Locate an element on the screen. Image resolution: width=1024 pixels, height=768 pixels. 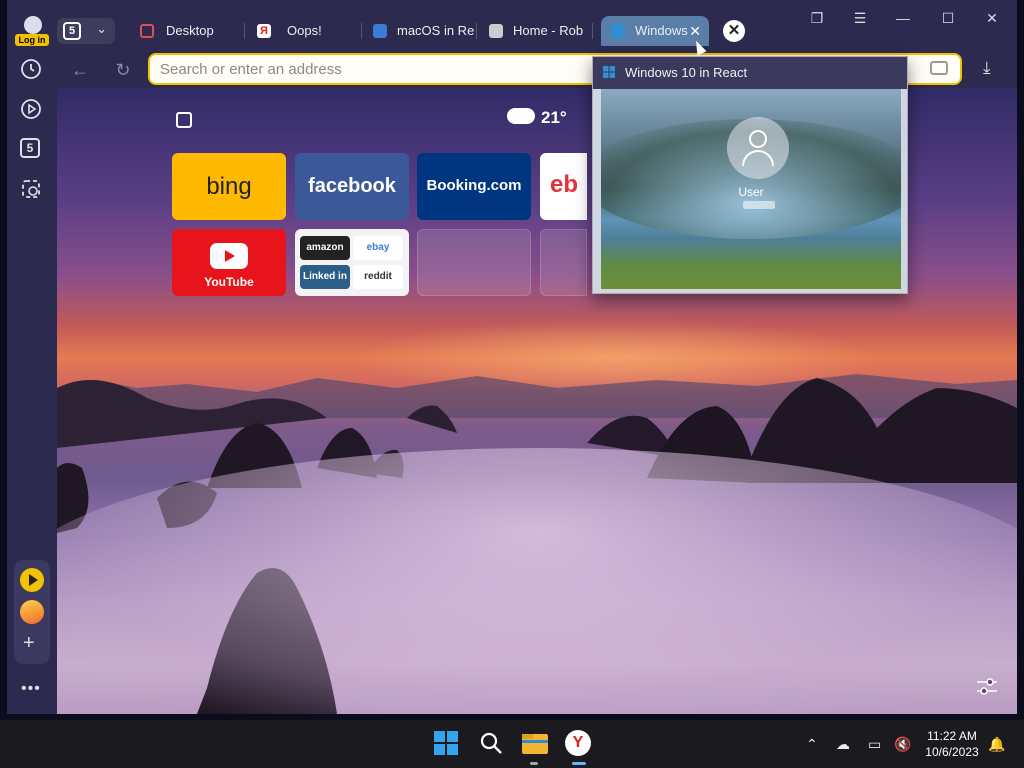
tray-chevron-up-icon: ⌃ is located at coordinates (812, 744).